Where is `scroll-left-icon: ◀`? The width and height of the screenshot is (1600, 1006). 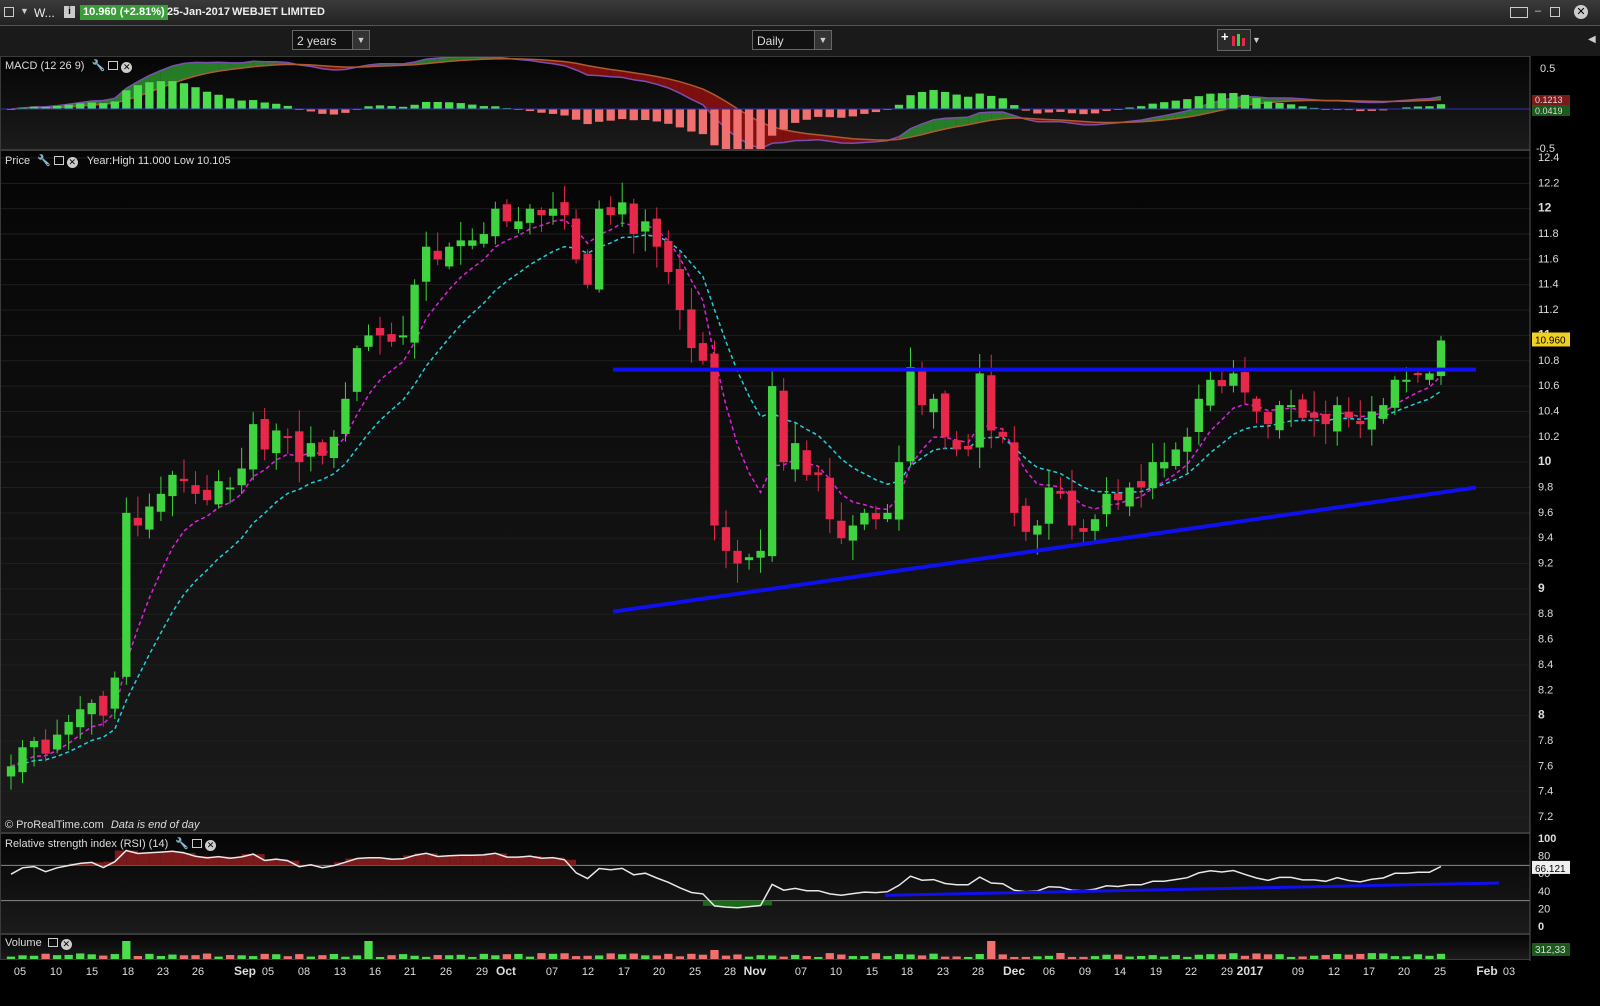
scroll-left-icon: ◀ is located at coordinates (1592, 39).